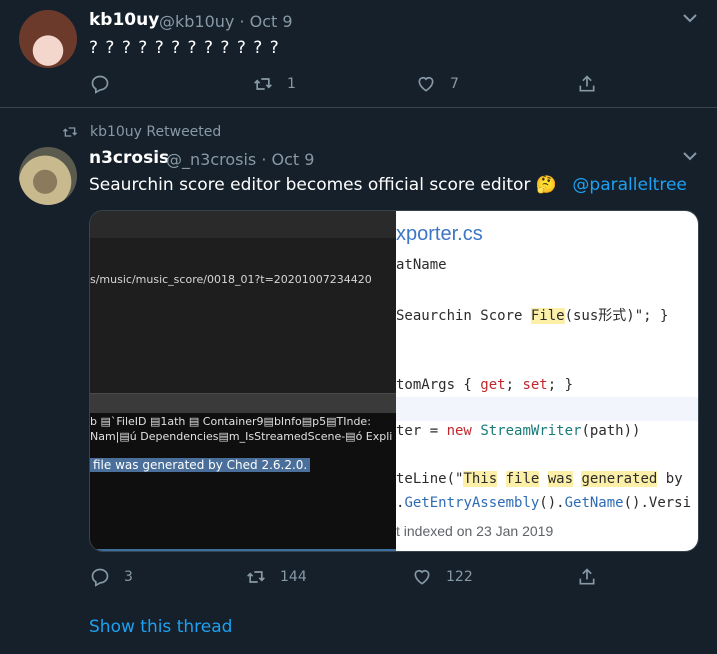  I want to click on editor-midbar, so click(243, 403).